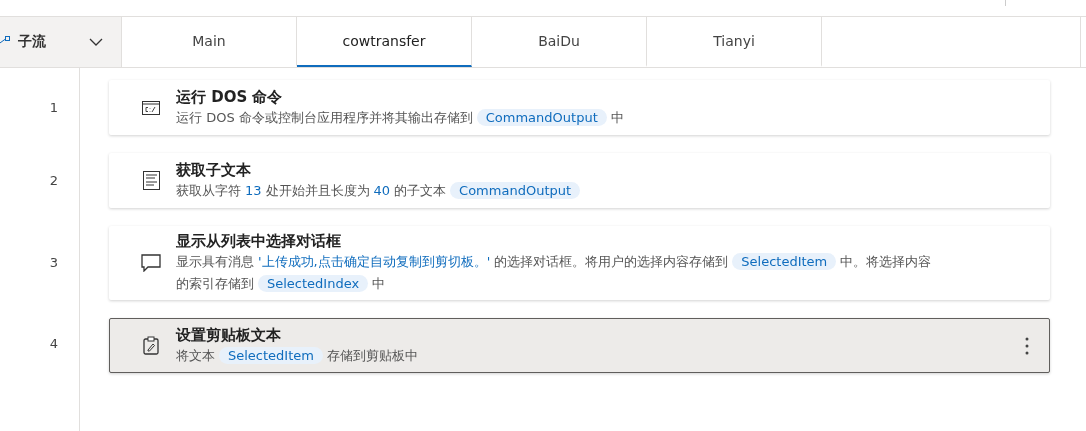  What do you see at coordinates (229, 334) in the screenshot?
I see `action-title: 设置剪贴板文本` at bounding box center [229, 334].